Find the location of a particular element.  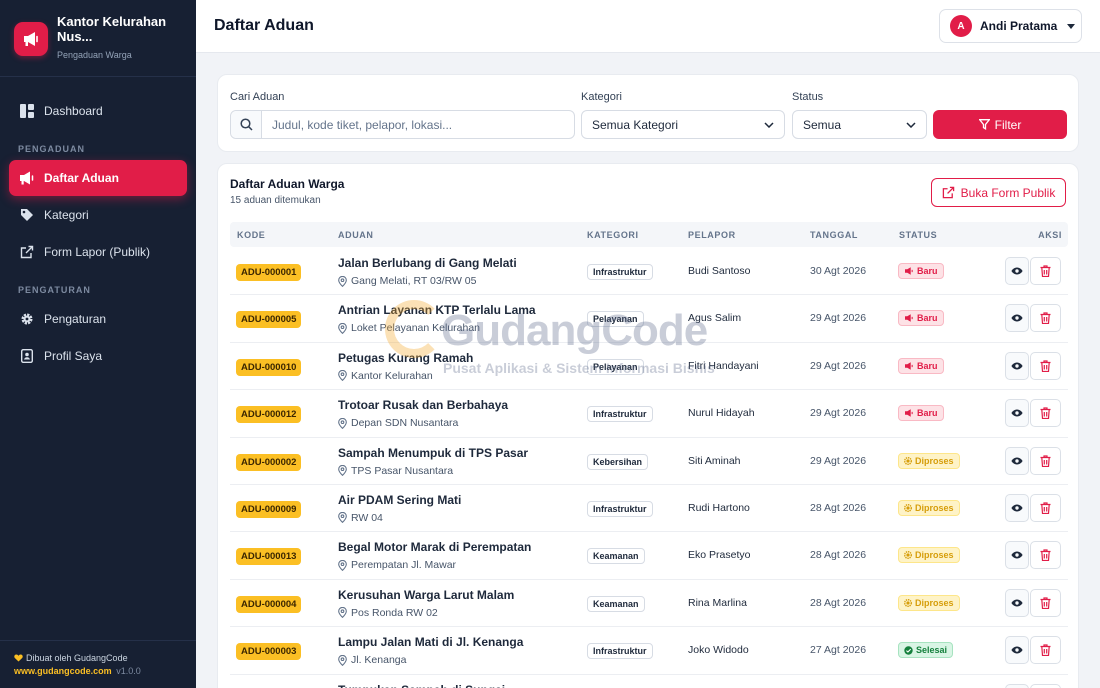

complaint-location: Pos Ronda RW 02 is located at coordinates (388, 613).